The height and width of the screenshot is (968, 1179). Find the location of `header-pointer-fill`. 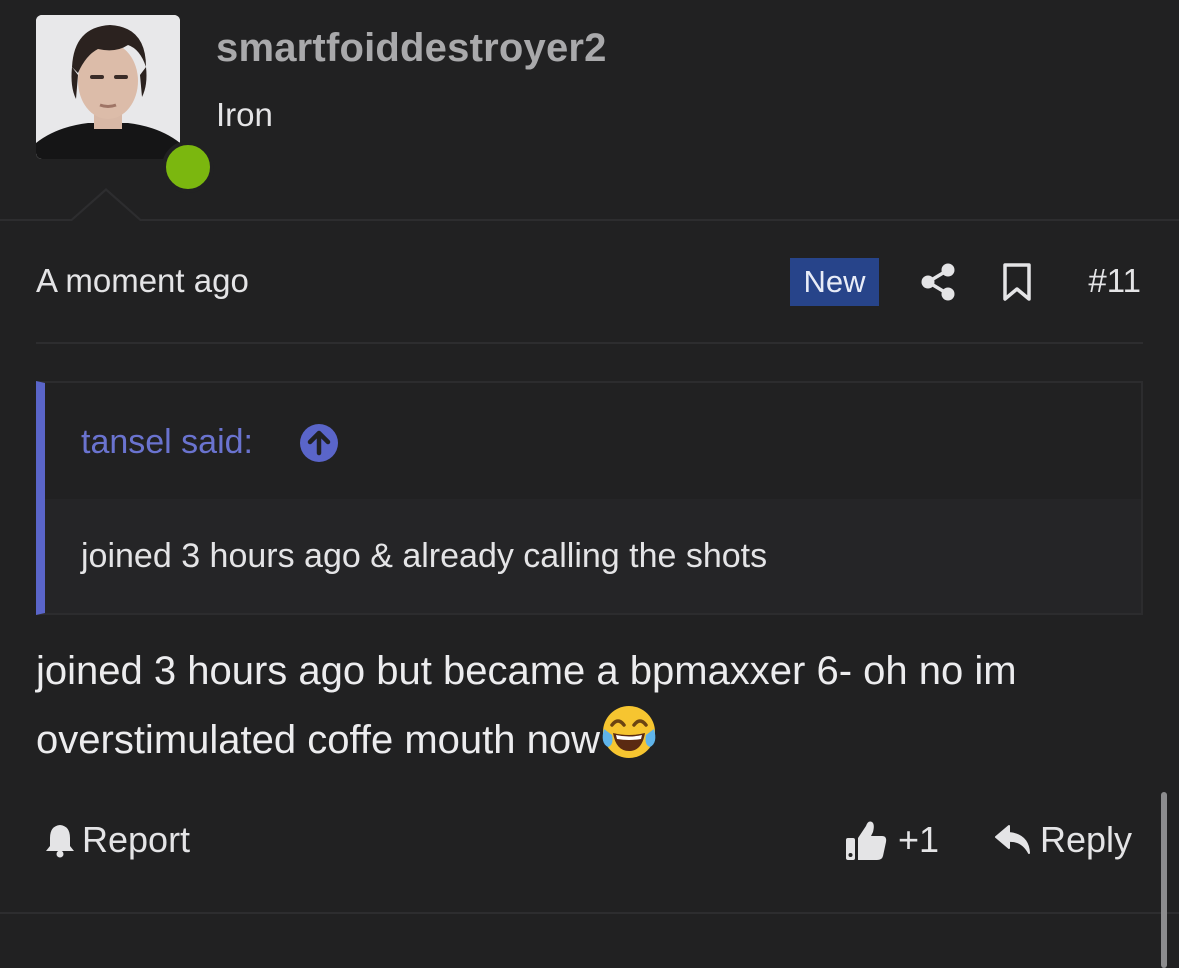

header-pointer-fill is located at coordinates (106, 206).